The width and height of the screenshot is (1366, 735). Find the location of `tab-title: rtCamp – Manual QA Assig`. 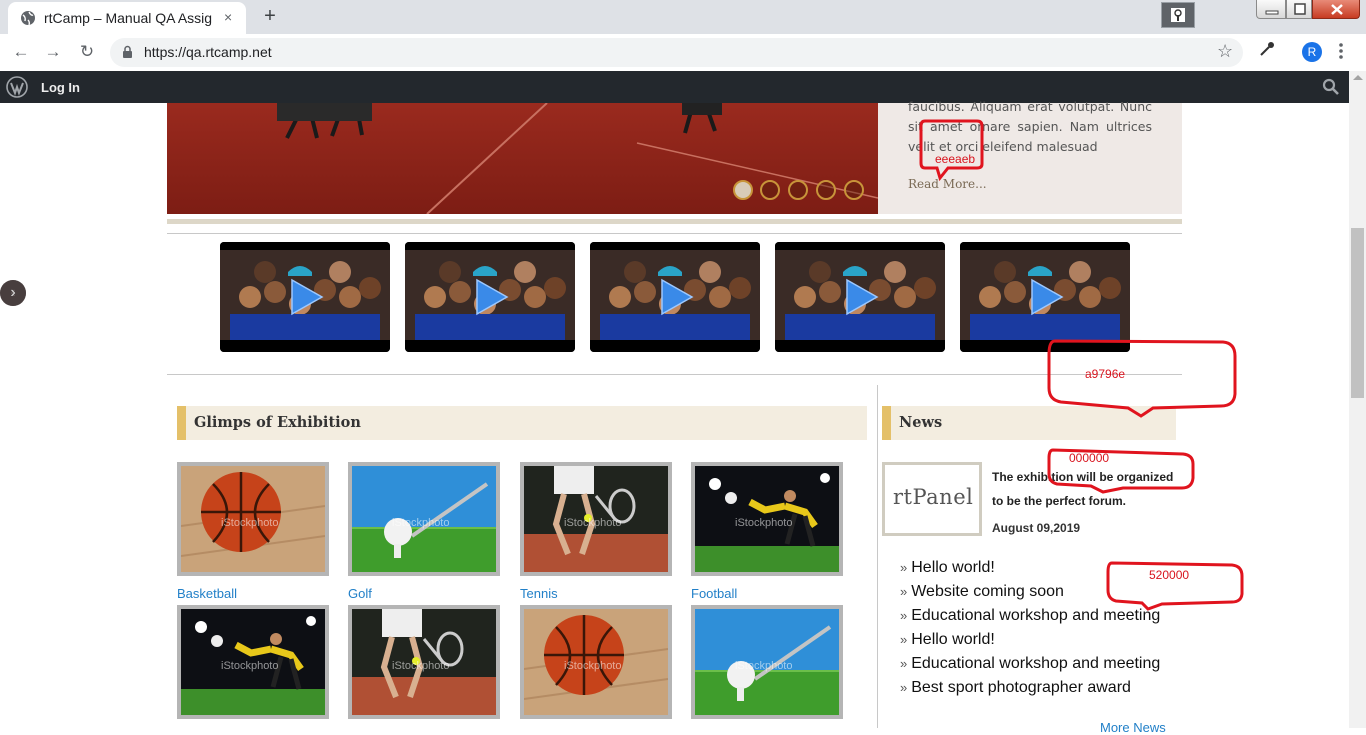

tab-title: rtCamp – Manual QA Assig is located at coordinates (128, 18).